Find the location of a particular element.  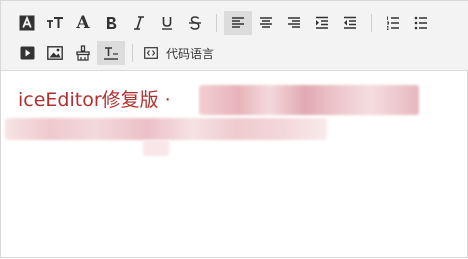

ordered-list-button is located at coordinates (393, 23).